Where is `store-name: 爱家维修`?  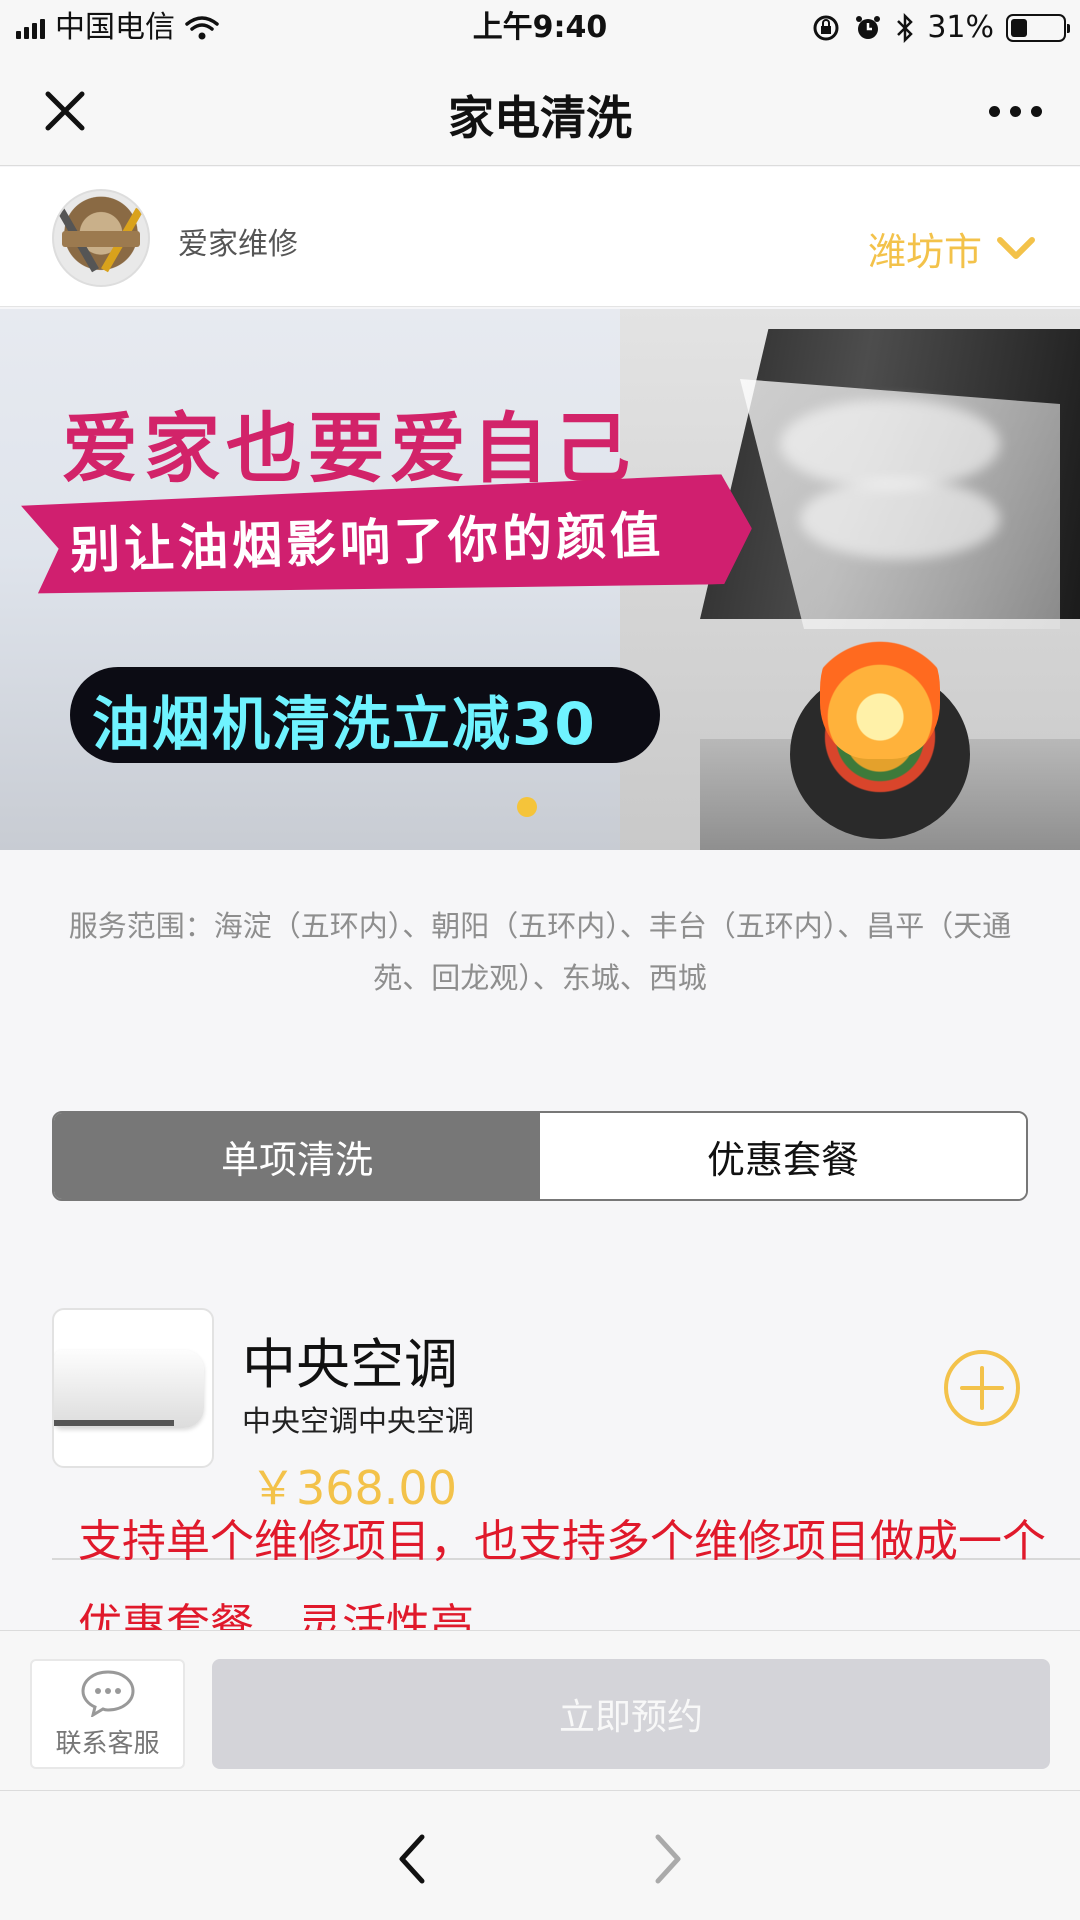
store-name: 爱家维修 is located at coordinates (238, 244).